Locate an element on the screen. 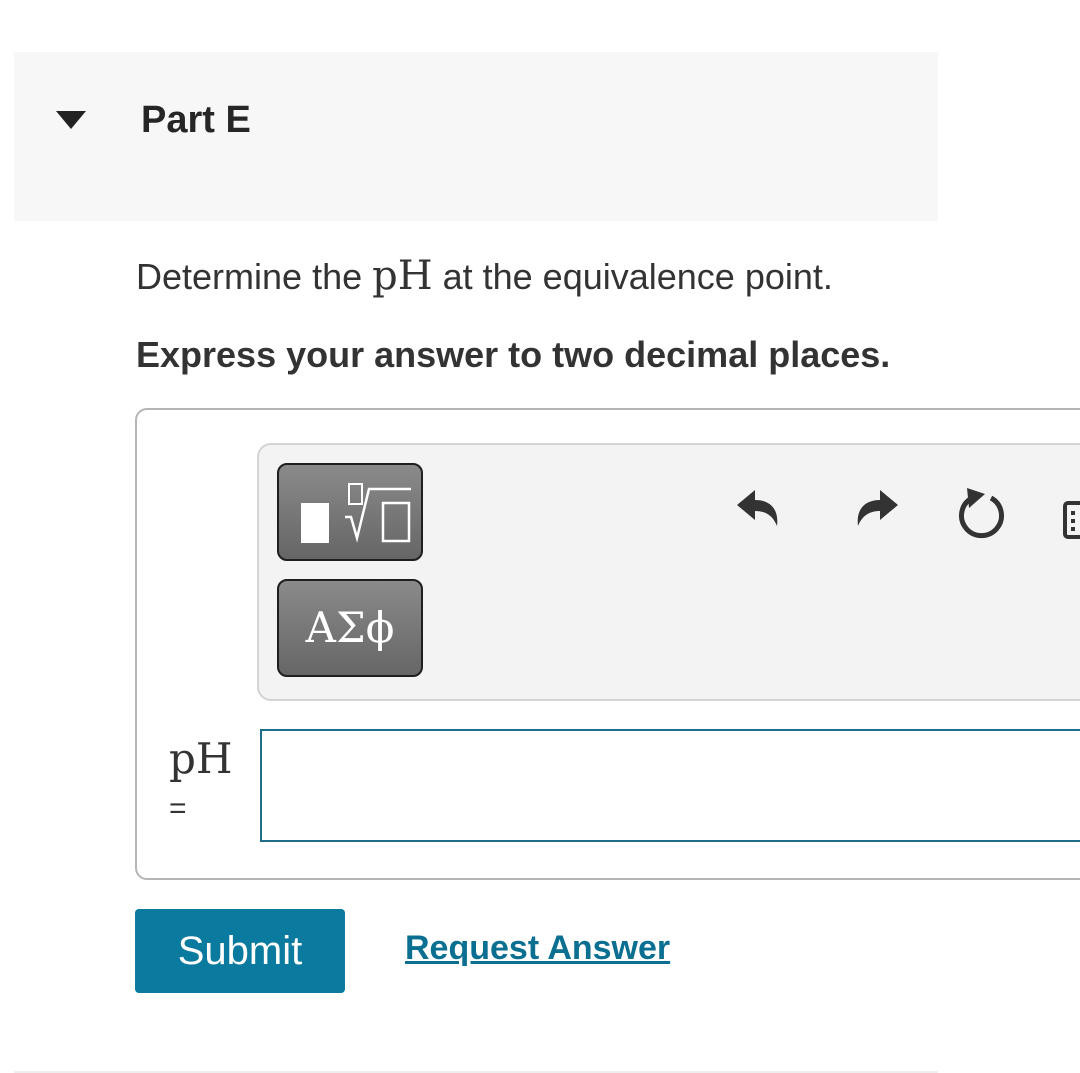 This screenshot has height=1073, width=1080. keyboard-icon is located at coordinates (1071, 520).